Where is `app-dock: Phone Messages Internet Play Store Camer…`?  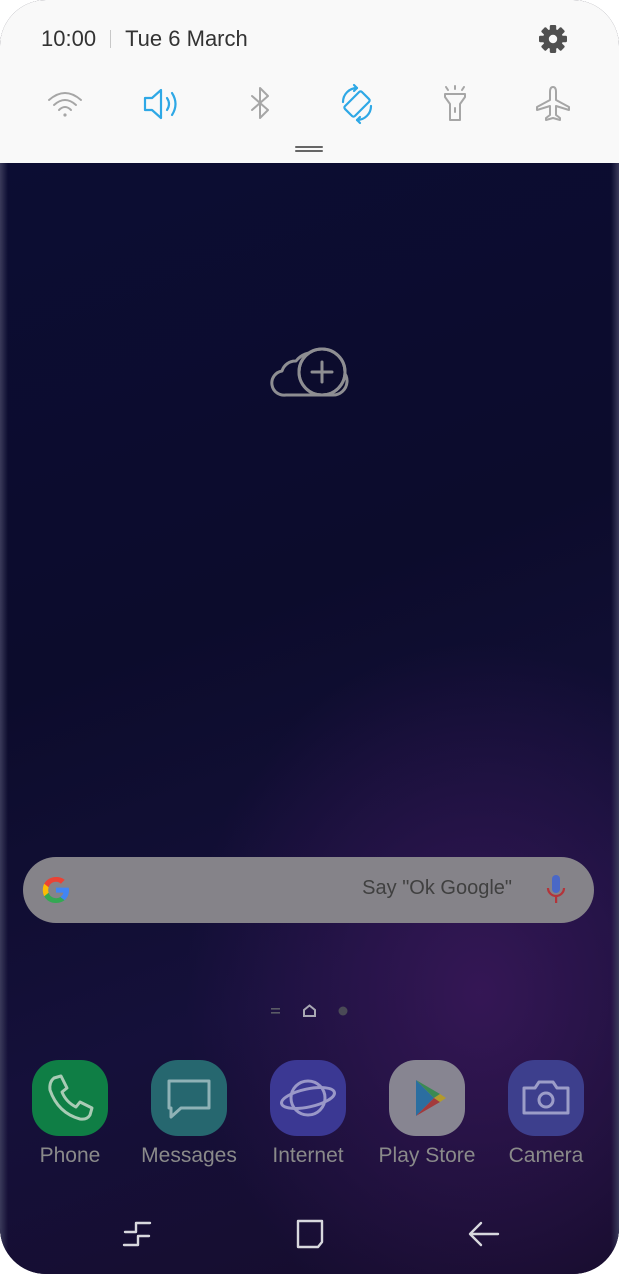 app-dock: Phone Messages Internet Play Store Camer… is located at coordinates (309, 1120).